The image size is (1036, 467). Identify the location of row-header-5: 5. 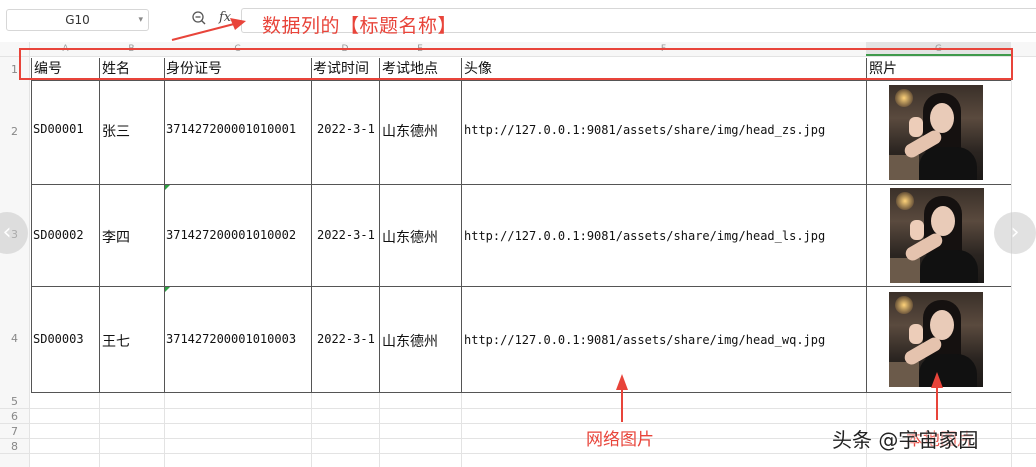
(14, 402).